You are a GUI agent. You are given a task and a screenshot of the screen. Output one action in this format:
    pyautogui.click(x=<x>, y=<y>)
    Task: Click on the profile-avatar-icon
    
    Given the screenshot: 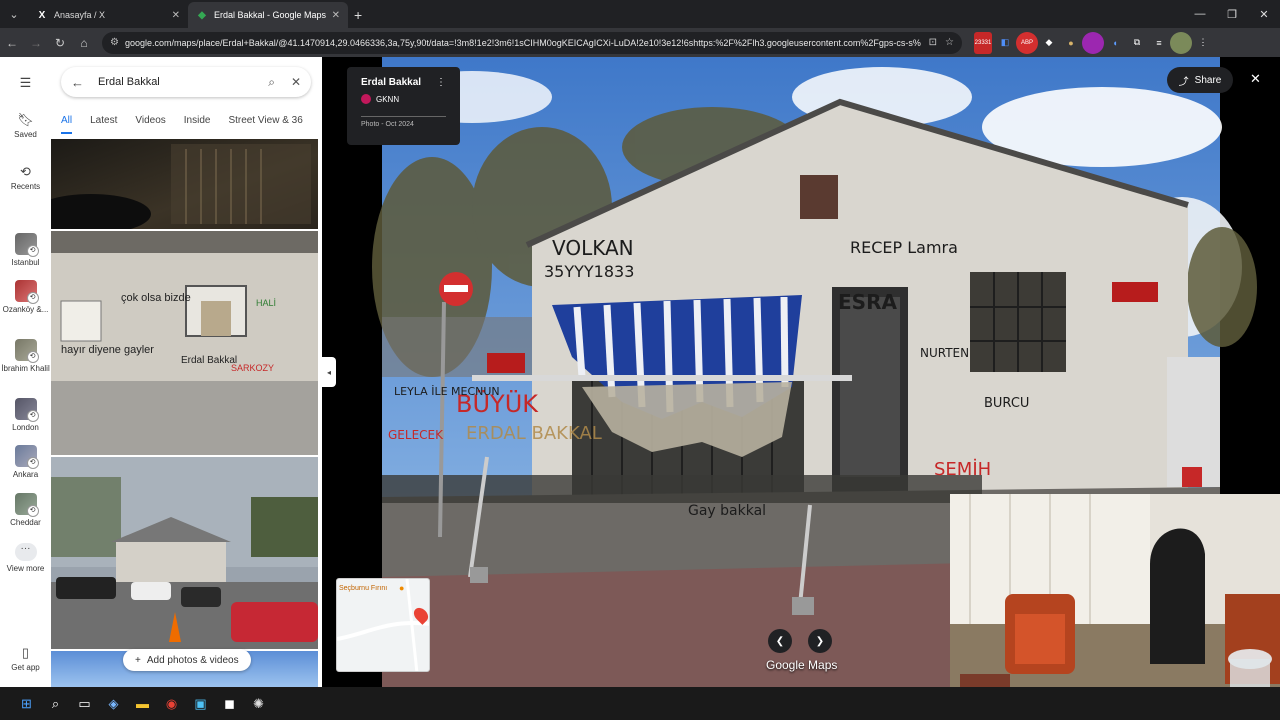 What is the action you would take?
    pyautogui.click(x=1181, y=42)
    